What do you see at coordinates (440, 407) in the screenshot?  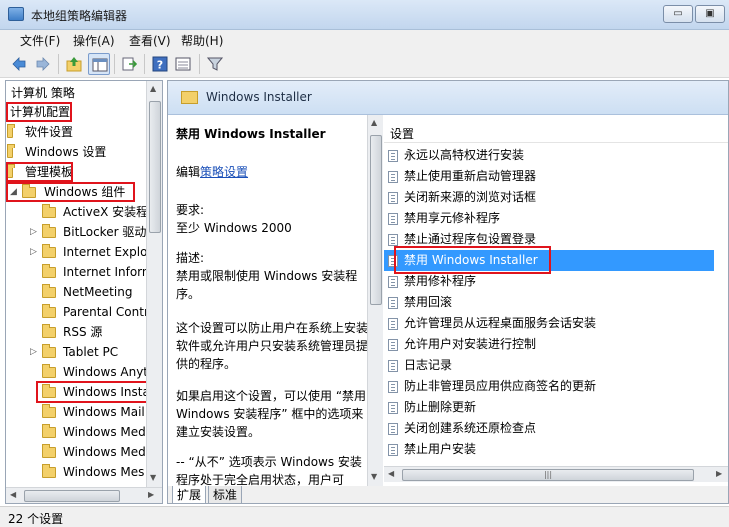 I see `setting-label: 防止删除更新` at bounding box center [440, 407].